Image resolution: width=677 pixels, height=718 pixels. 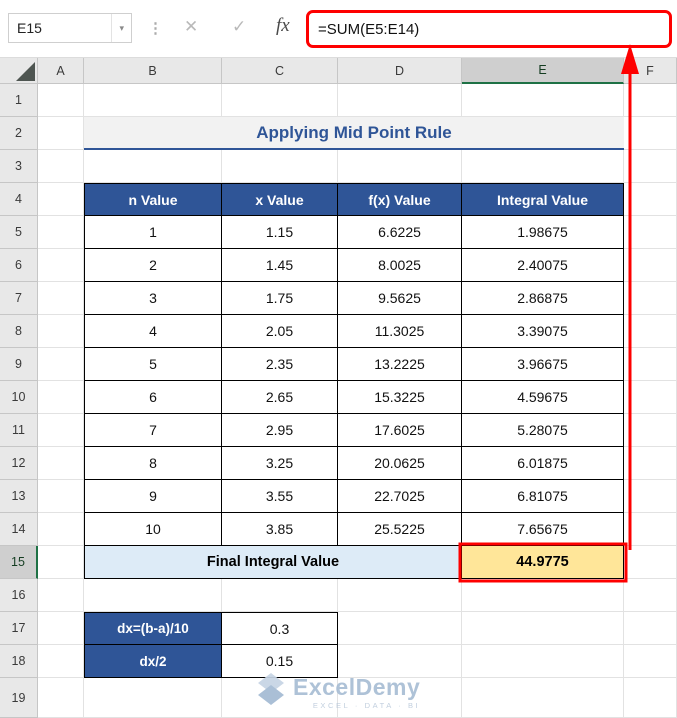 I want to click on cell-C13: 3.55, so click(x=280, y=496).